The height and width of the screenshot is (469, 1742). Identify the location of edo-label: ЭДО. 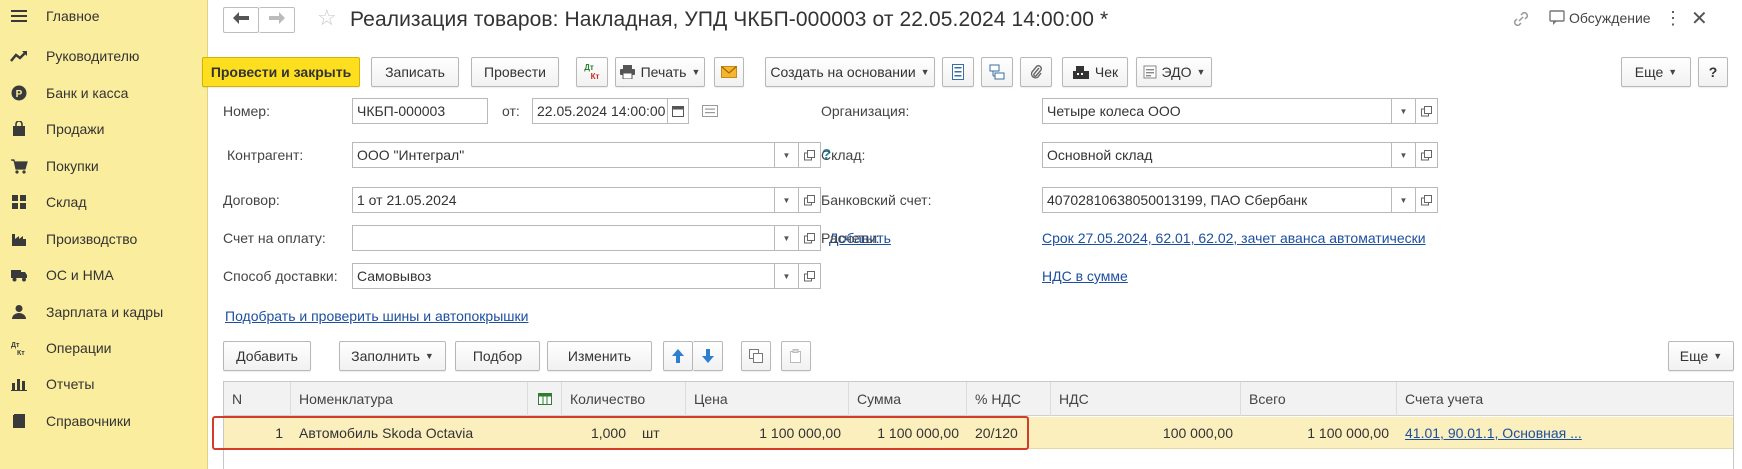
(1176, 72).